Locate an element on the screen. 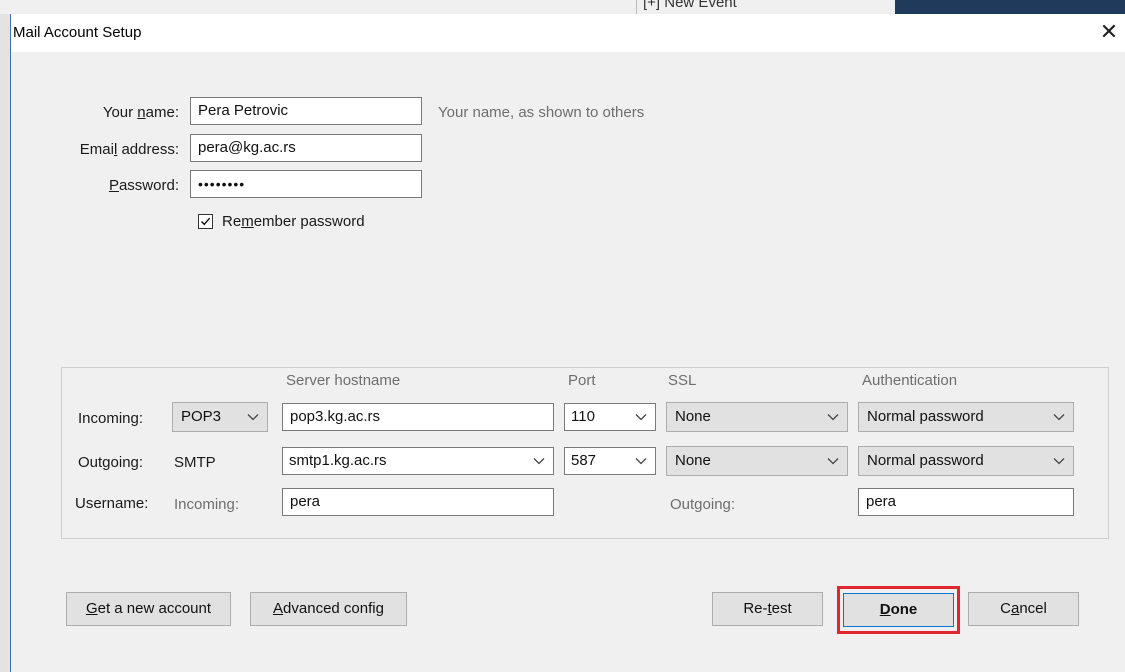 This screenshot has width=1125, height=672. incoming-protocol-value: POP3 is located at coordinates (201, 416).